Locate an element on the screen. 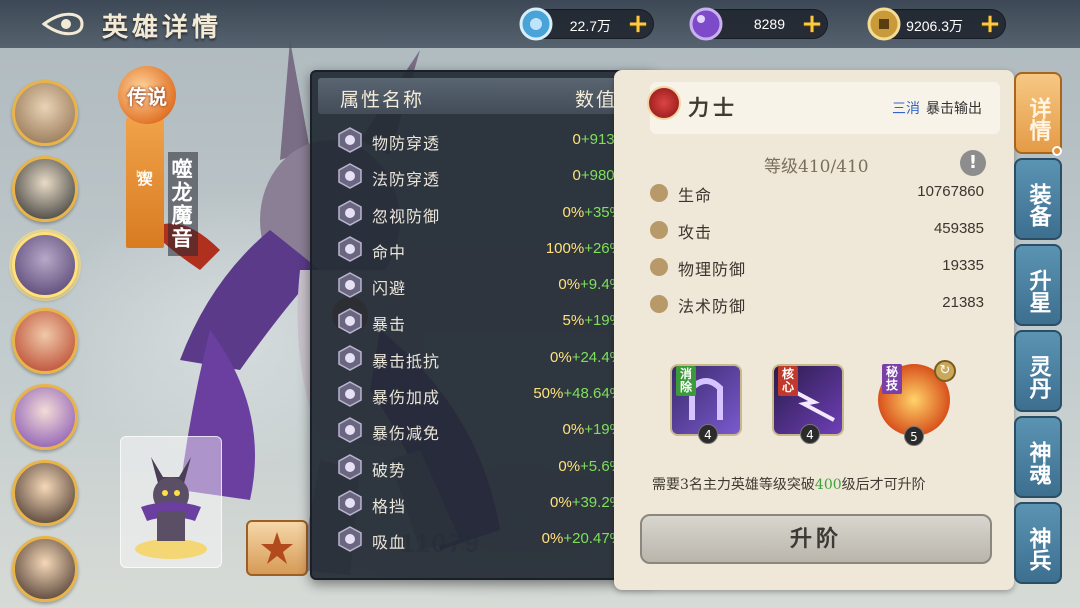  attribute-name: 暴伤减免 is located at coordinates (406, 434).